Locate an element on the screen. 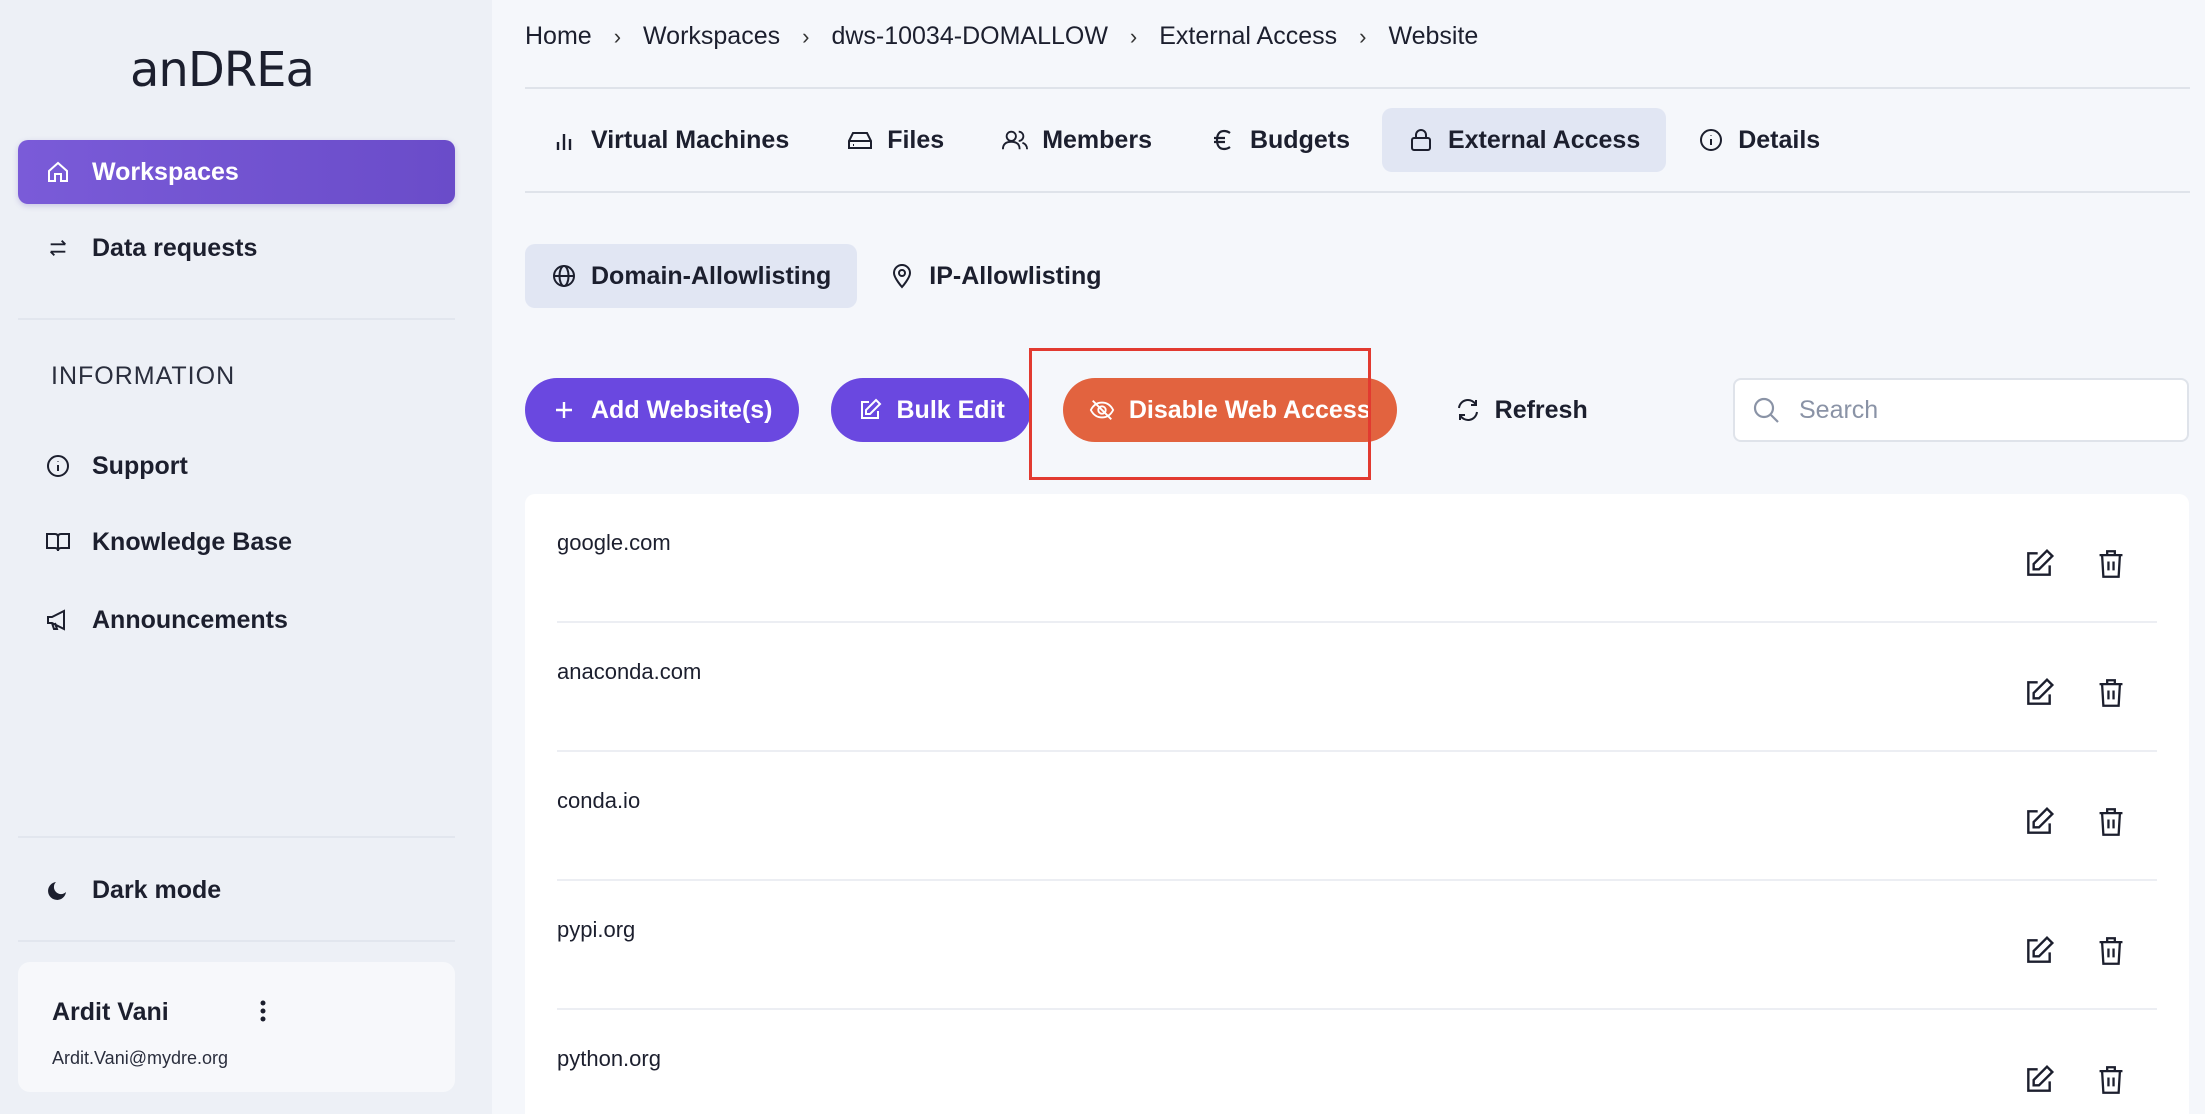 The width and height of the screenshot is (2205, 1114). sidebar-item-label: Data requests is located at coordinates (175, 247).